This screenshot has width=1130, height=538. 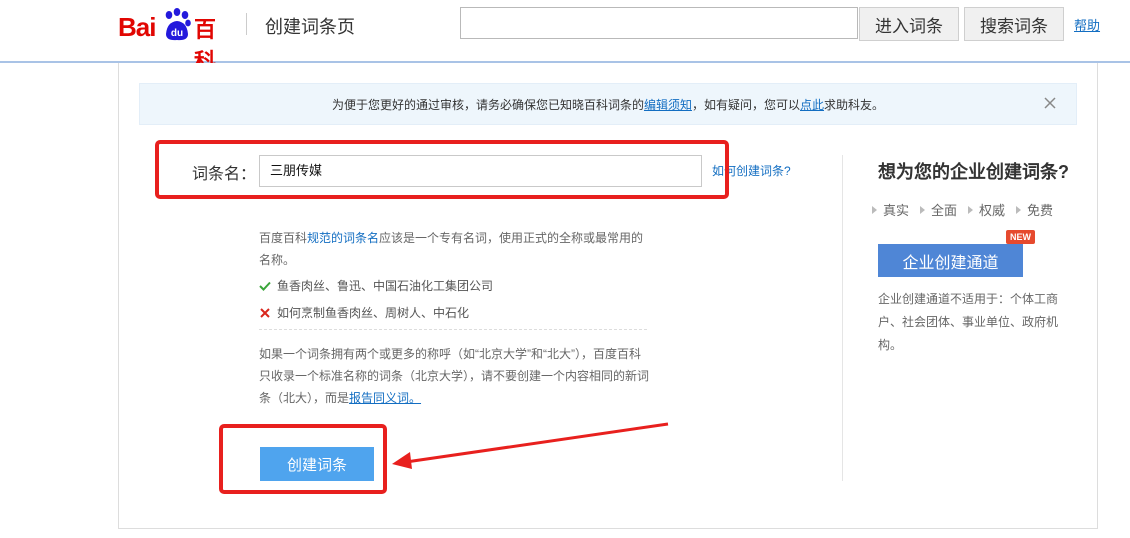 I want to click on notice-text-end: 求助科友。, so click(x=854, y=104).